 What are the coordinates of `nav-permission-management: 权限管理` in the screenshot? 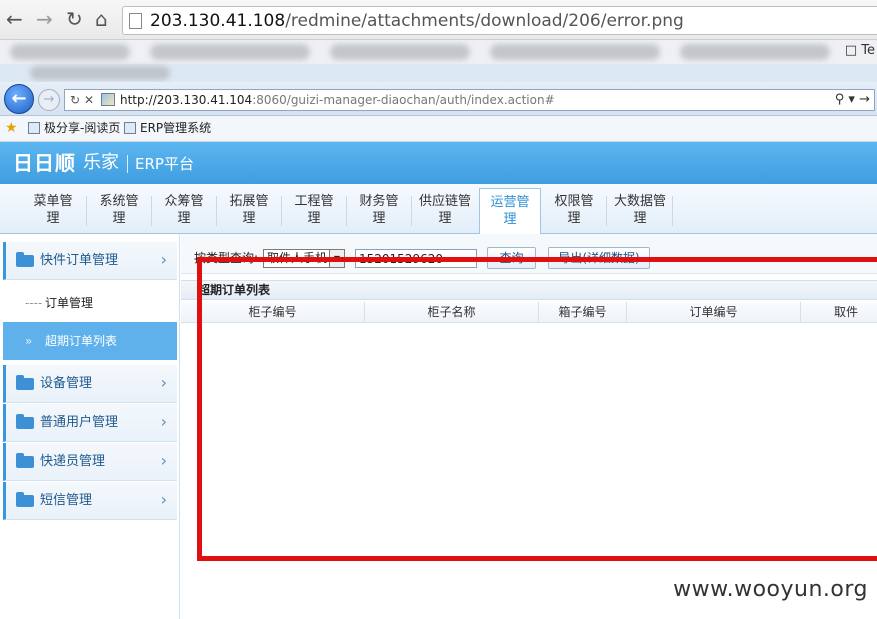 It's located at (574, 211).